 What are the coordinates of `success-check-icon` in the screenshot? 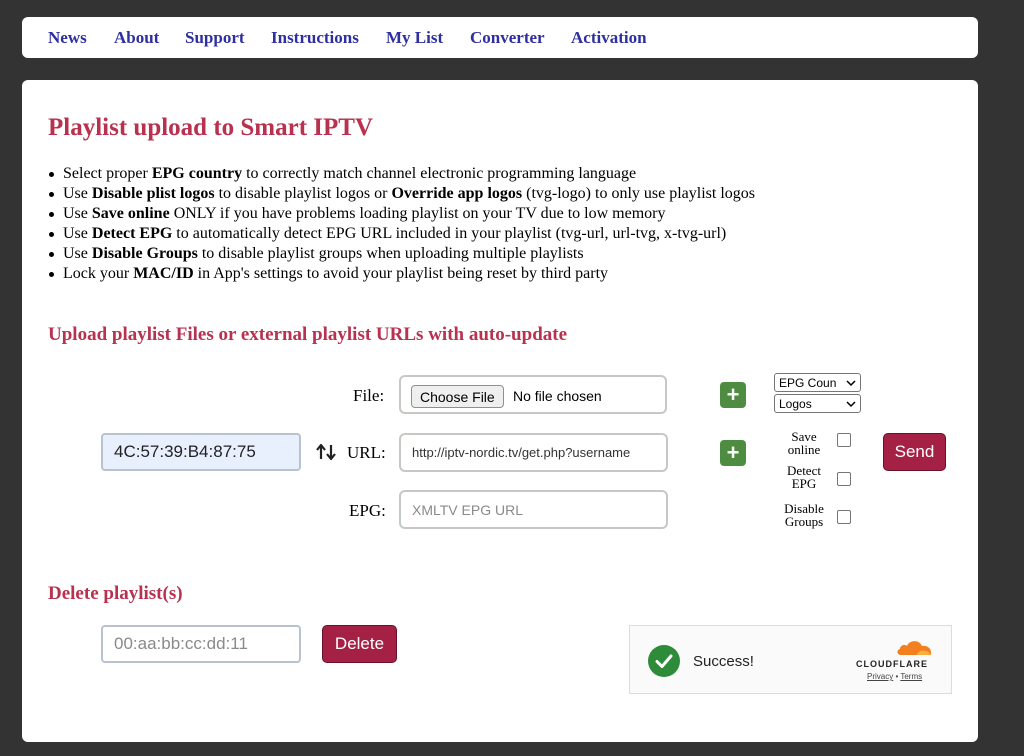 It's located at (664, 661).